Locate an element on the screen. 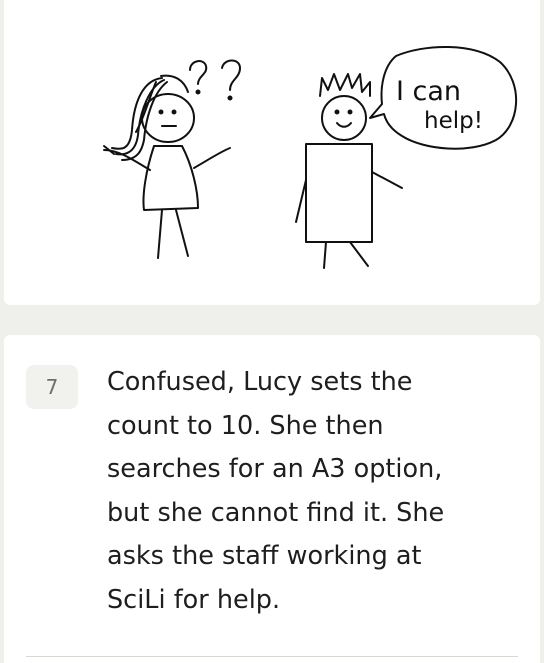 The width and height of the screenshot is (544, 663). speech-bubble-line-1: I can is located at coordinates (428, 91).